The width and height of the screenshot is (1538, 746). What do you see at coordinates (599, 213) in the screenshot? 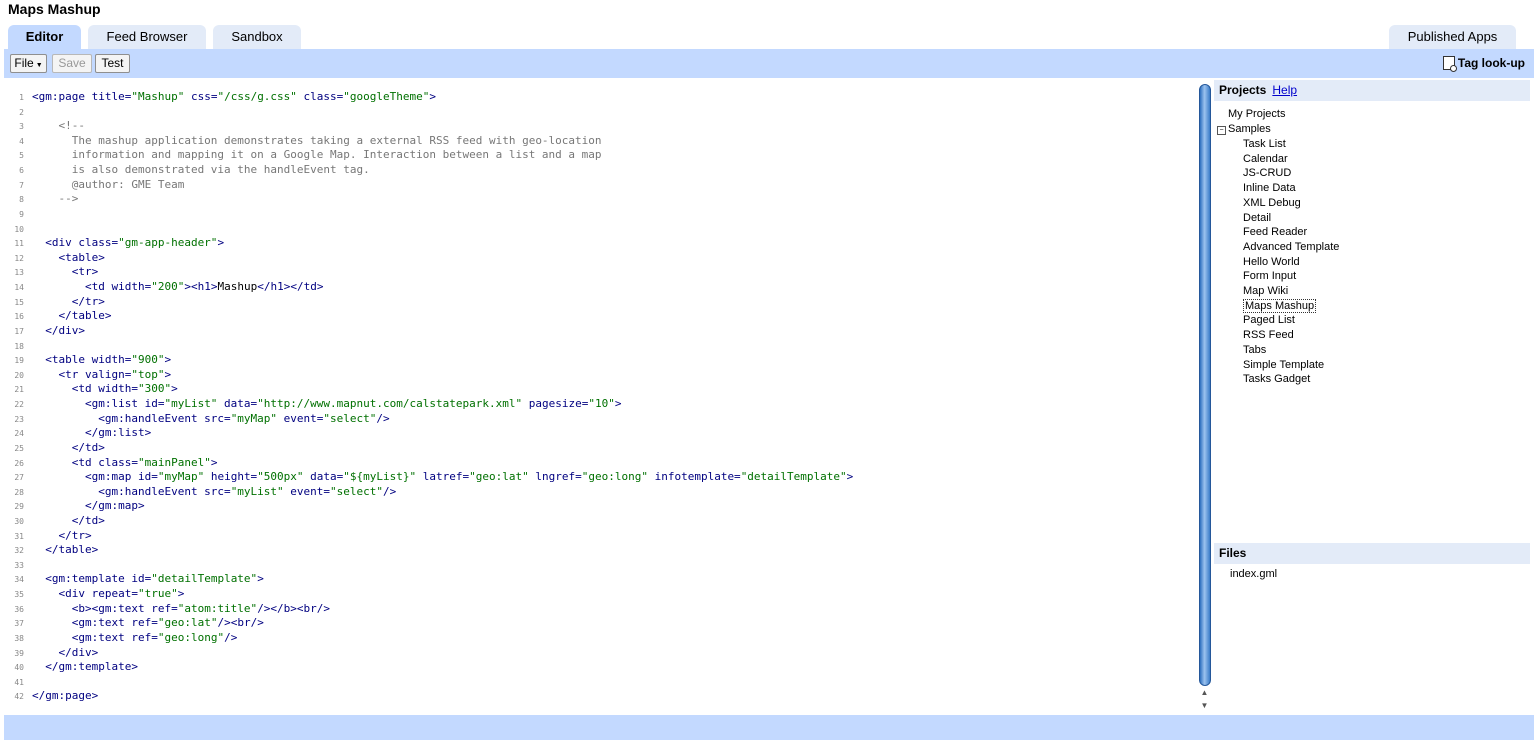
I see `code-line: 9` at bounding box center [599, 213].